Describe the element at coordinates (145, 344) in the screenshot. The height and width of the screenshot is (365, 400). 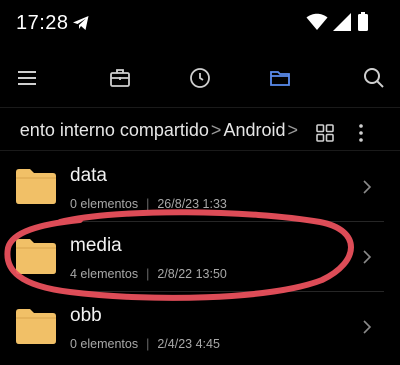
I see `file-meta: 0 elementos | 2/4/23 4:45` at that location.